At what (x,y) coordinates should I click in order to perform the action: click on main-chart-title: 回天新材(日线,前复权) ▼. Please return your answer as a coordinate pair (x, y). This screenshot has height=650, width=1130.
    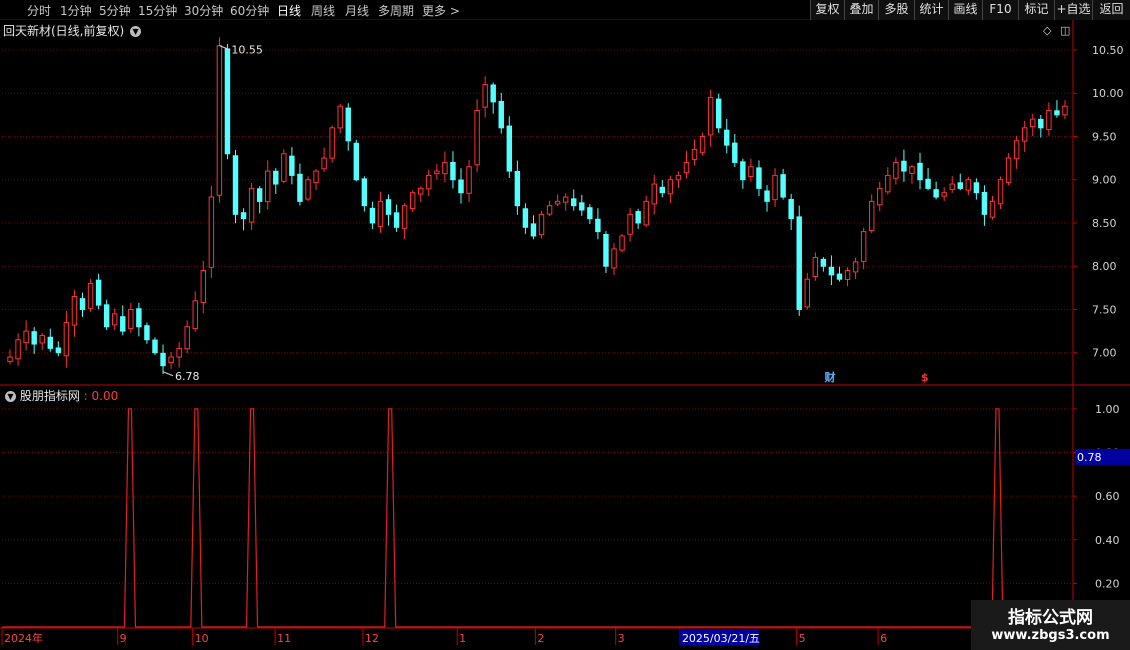
    Looking at the image, I should click on (72, 30).